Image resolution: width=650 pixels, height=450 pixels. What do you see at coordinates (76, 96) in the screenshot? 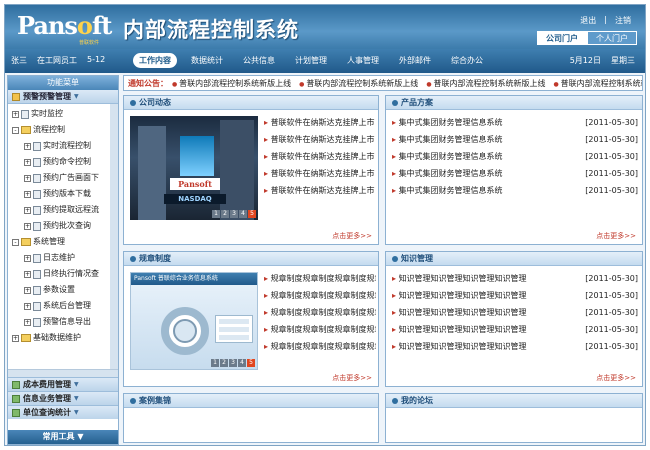
I see `chevron-down-icon: ▼` at bounding box center [76, 96].